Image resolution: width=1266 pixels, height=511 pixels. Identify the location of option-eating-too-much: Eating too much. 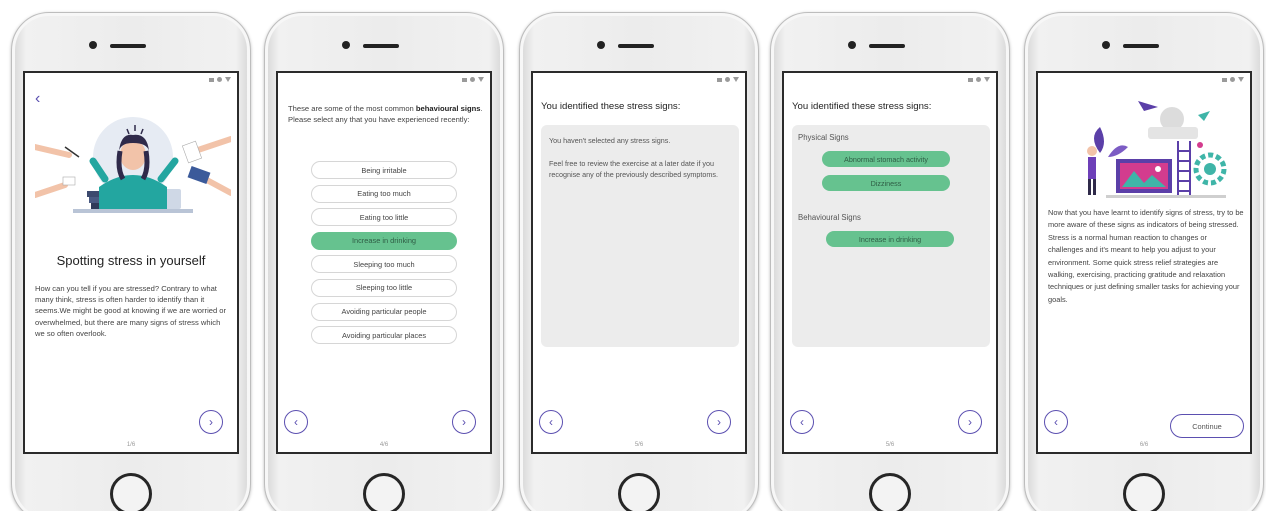
(384, 193).